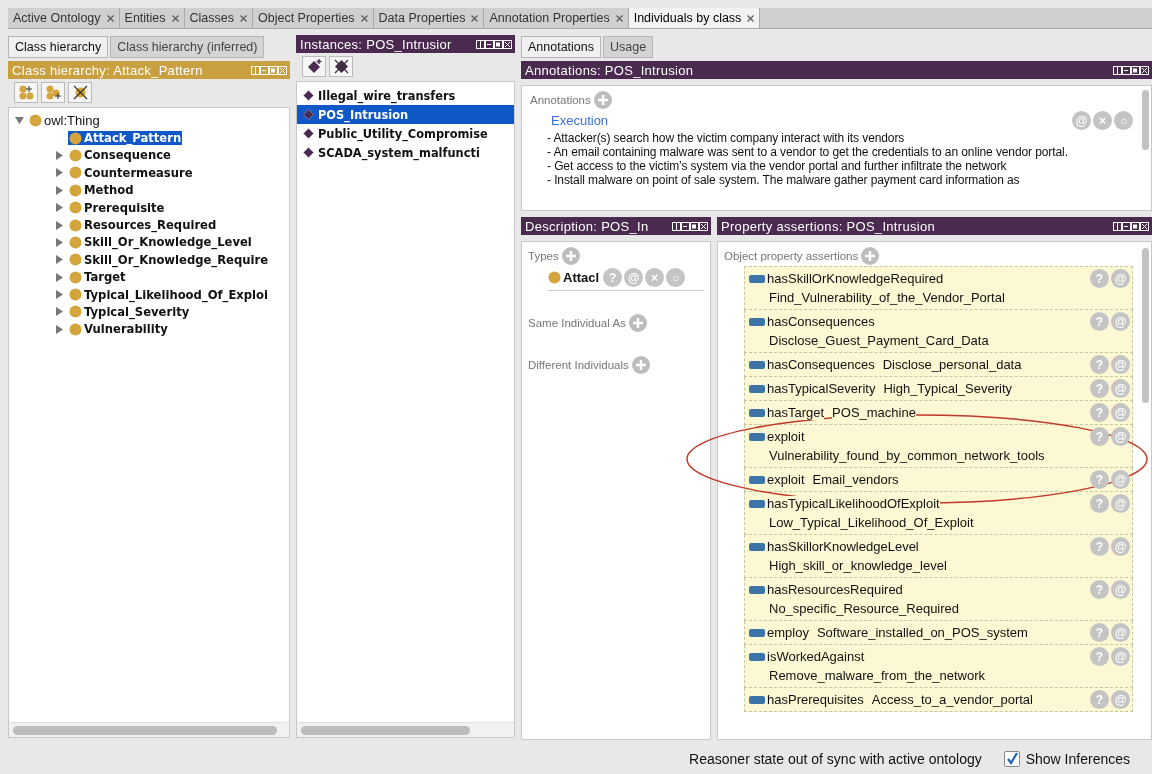 The height and width of the screenshot is (774, 1152). I want to click on tree-item: Target, so click(97, 277).